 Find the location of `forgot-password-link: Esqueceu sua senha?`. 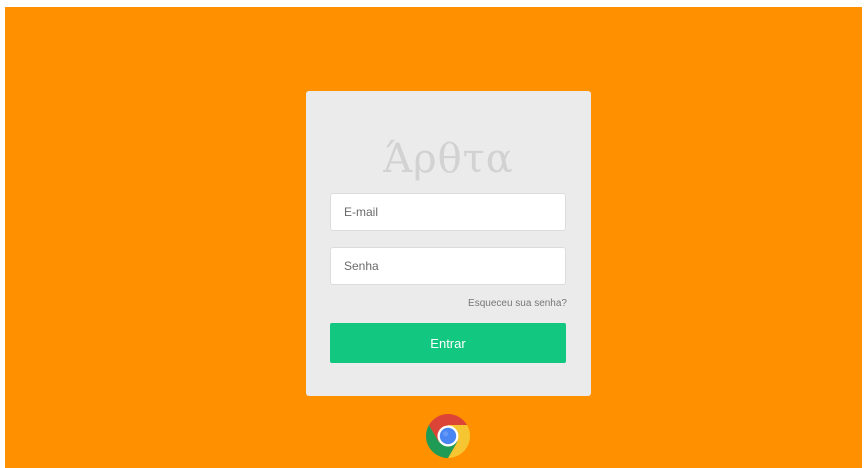

forgot-password-link: Esqueceu sua senha? is located at coordinates (517, 303).